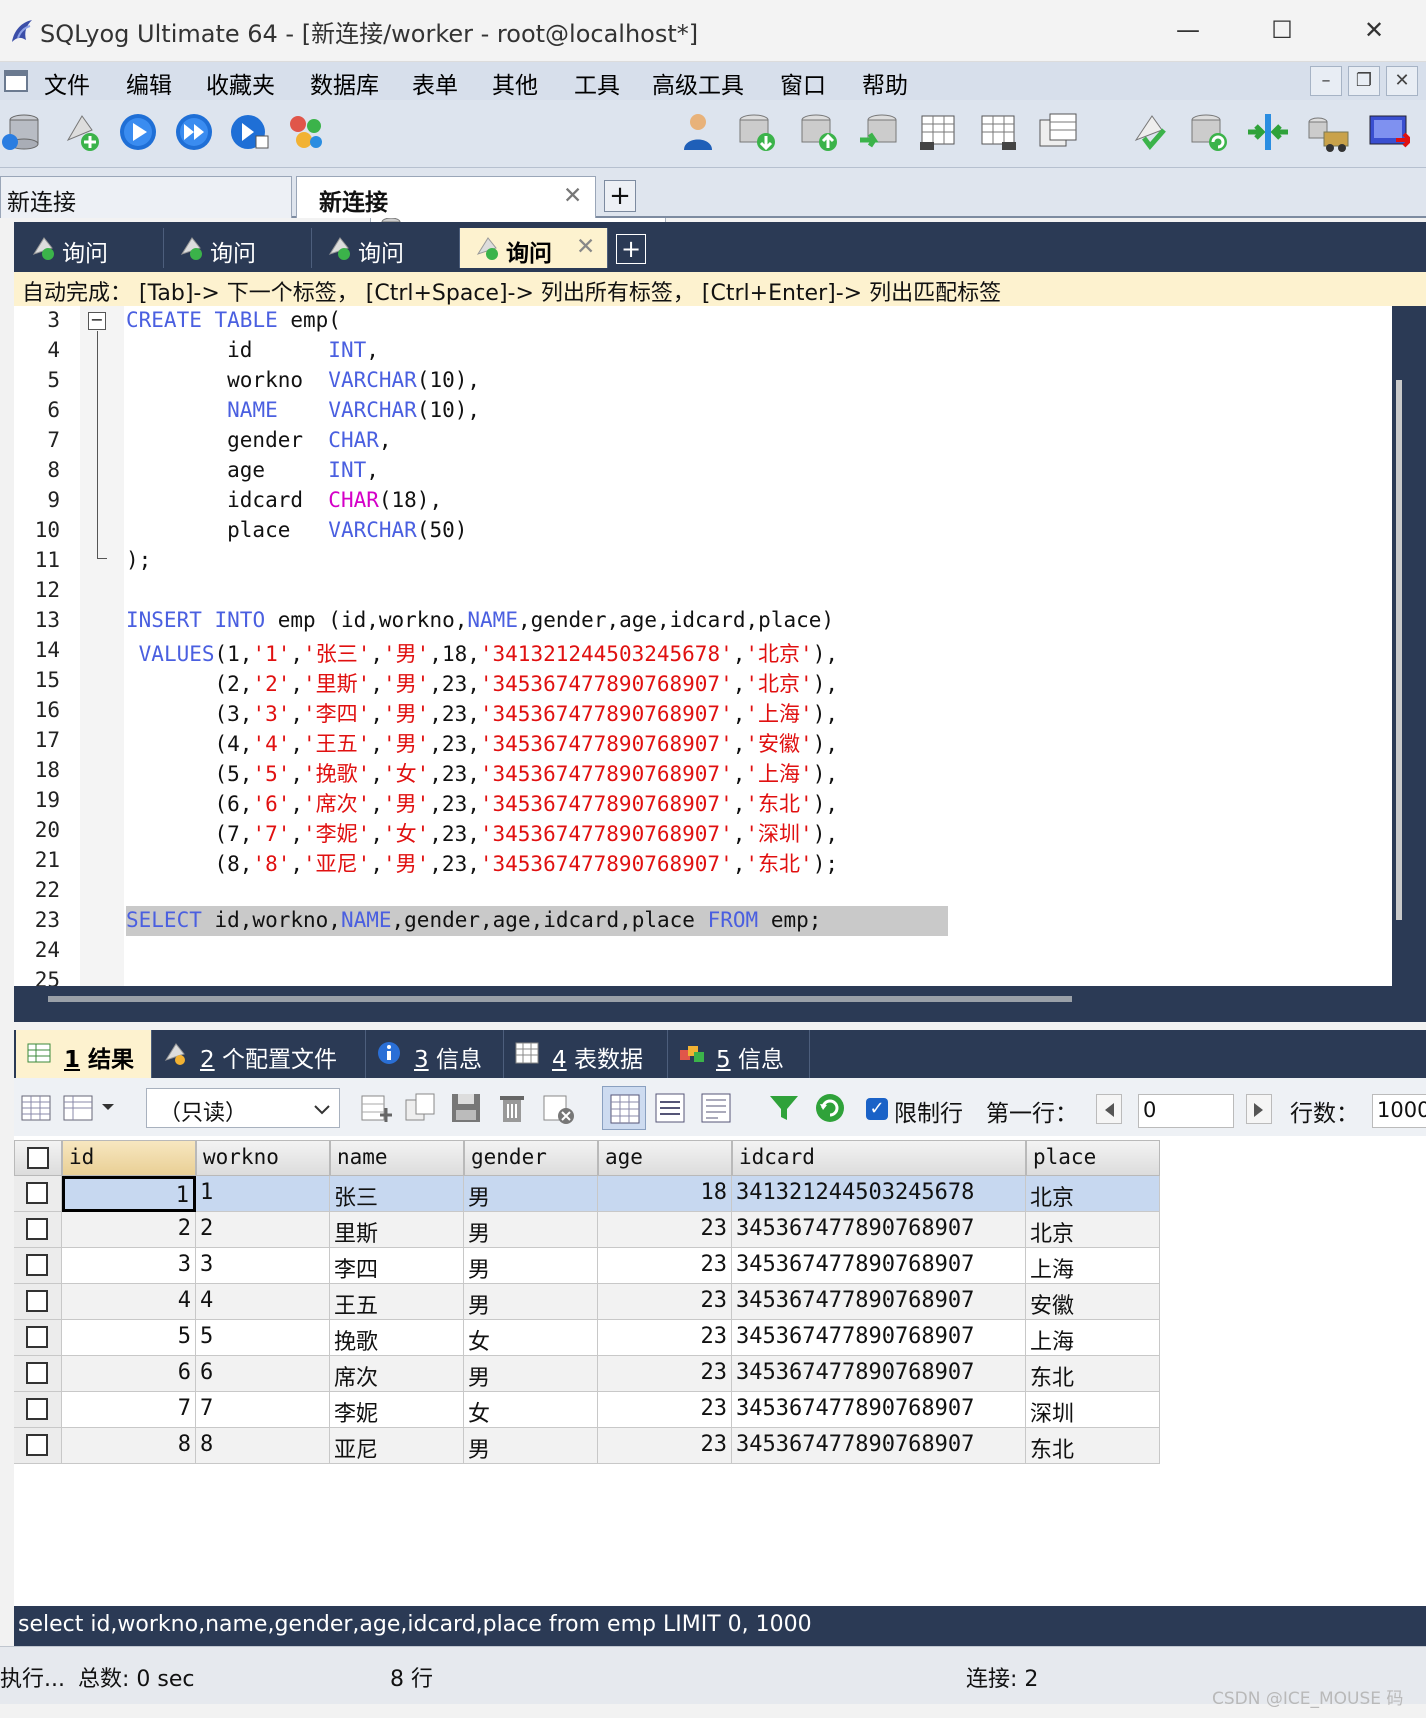 The height and width of the screenshot is (1718, 1426). Describe the element at coordinates (877, 1109) in the screenshot. I see `limit-rows-checkbox: ✓` at that location.